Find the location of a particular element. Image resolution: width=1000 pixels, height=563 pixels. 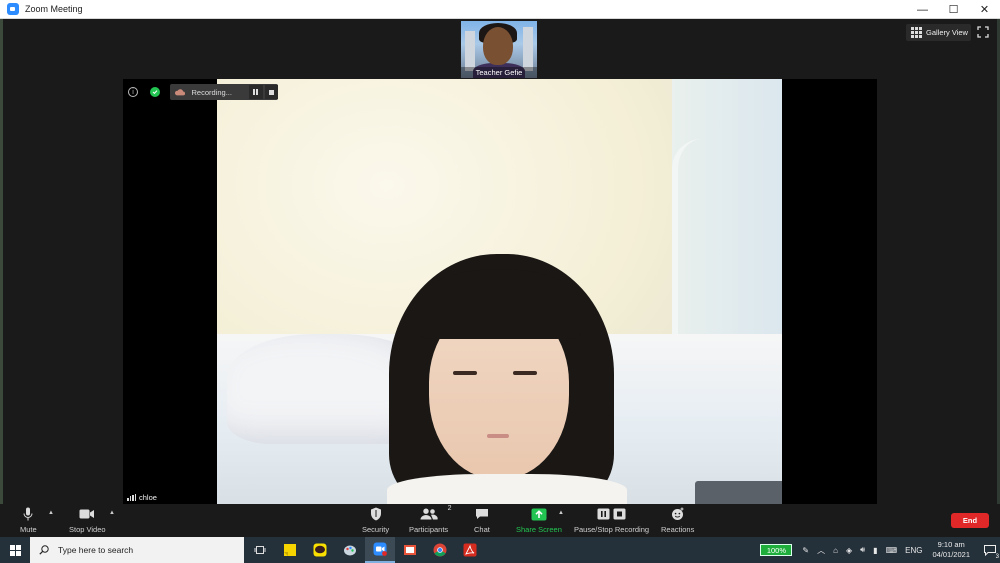

pause-stop-recording-label: Pause/Stop Recording is located at coordinates (612, 529).